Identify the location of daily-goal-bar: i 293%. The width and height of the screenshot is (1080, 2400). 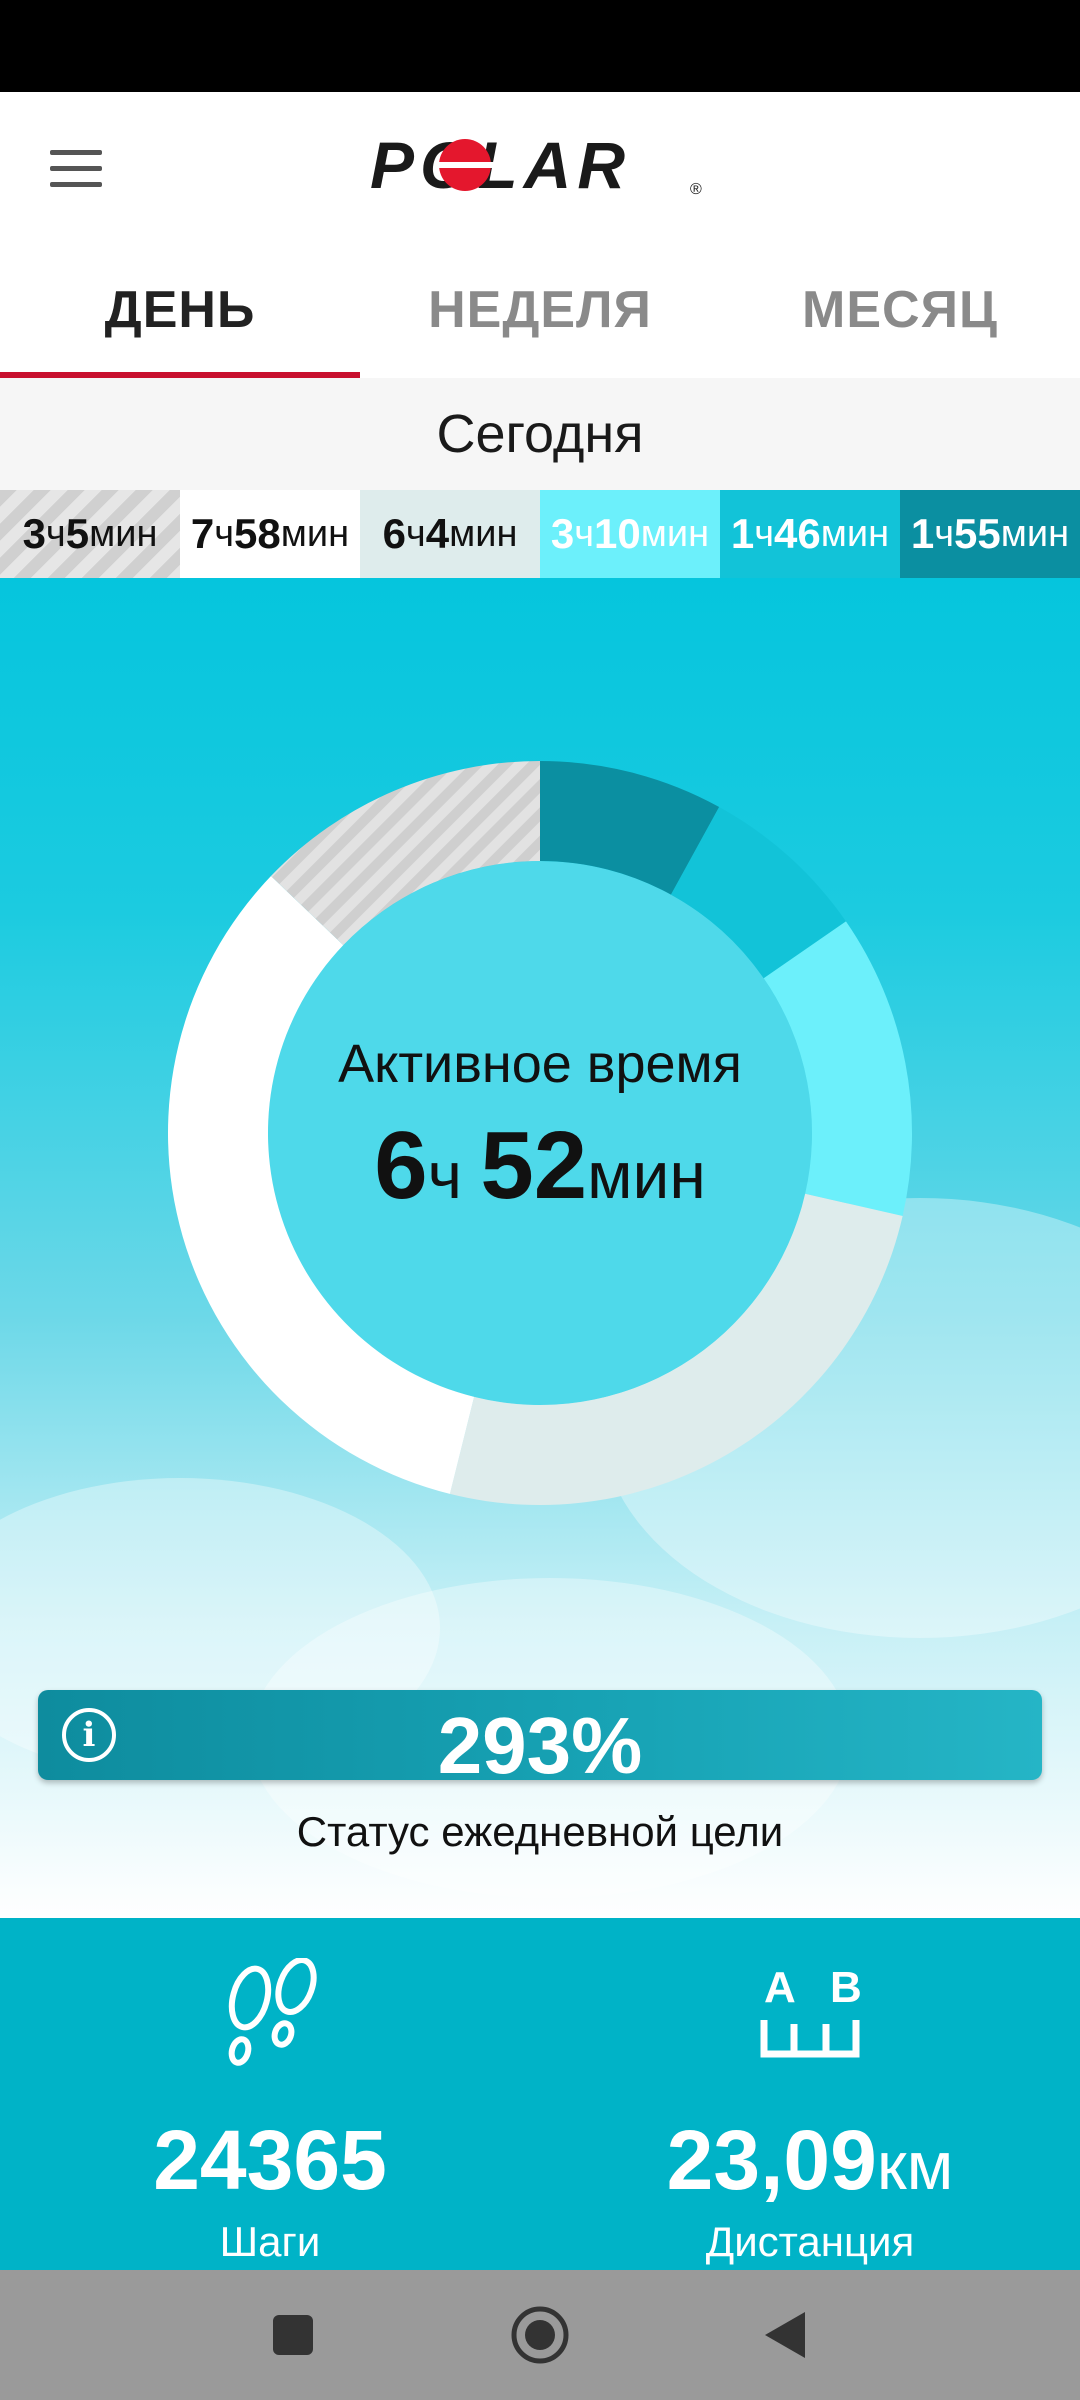
(540, 1735).